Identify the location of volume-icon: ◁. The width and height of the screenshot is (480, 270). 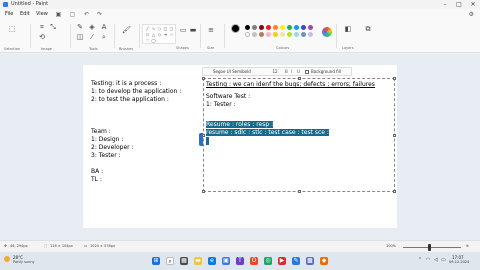
(436, 260).